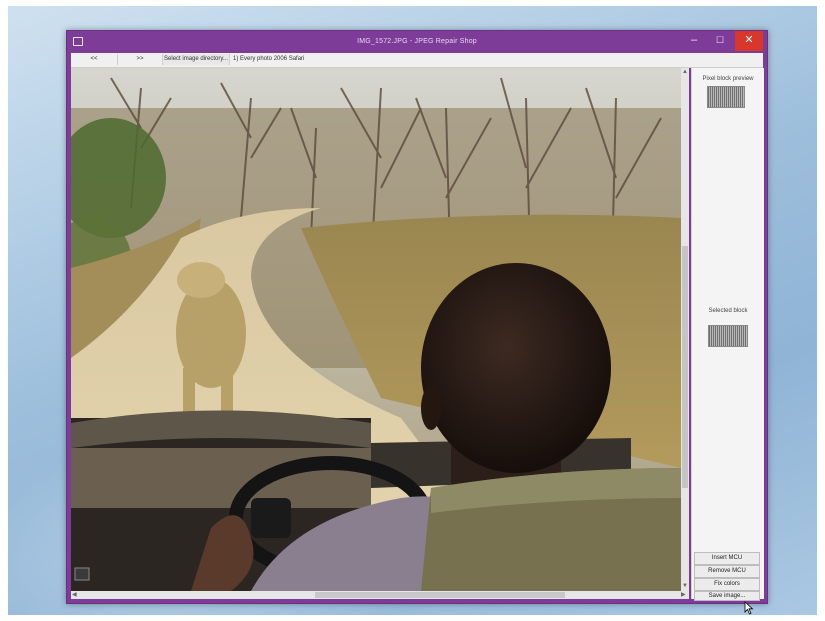 The width and height of the screenshot is (825, 621). I want to click on previous-image-button: <<, so click(94, 59).